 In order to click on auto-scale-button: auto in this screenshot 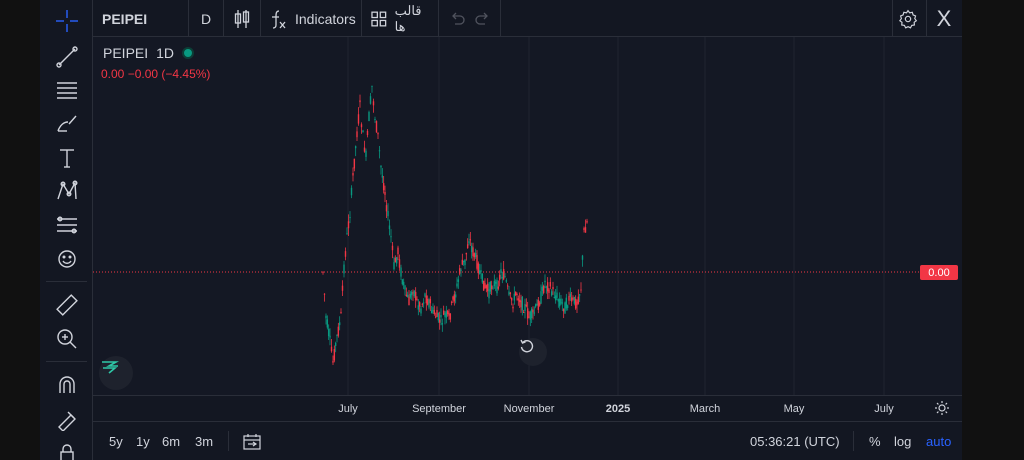, I will do `click(938, 441)`.